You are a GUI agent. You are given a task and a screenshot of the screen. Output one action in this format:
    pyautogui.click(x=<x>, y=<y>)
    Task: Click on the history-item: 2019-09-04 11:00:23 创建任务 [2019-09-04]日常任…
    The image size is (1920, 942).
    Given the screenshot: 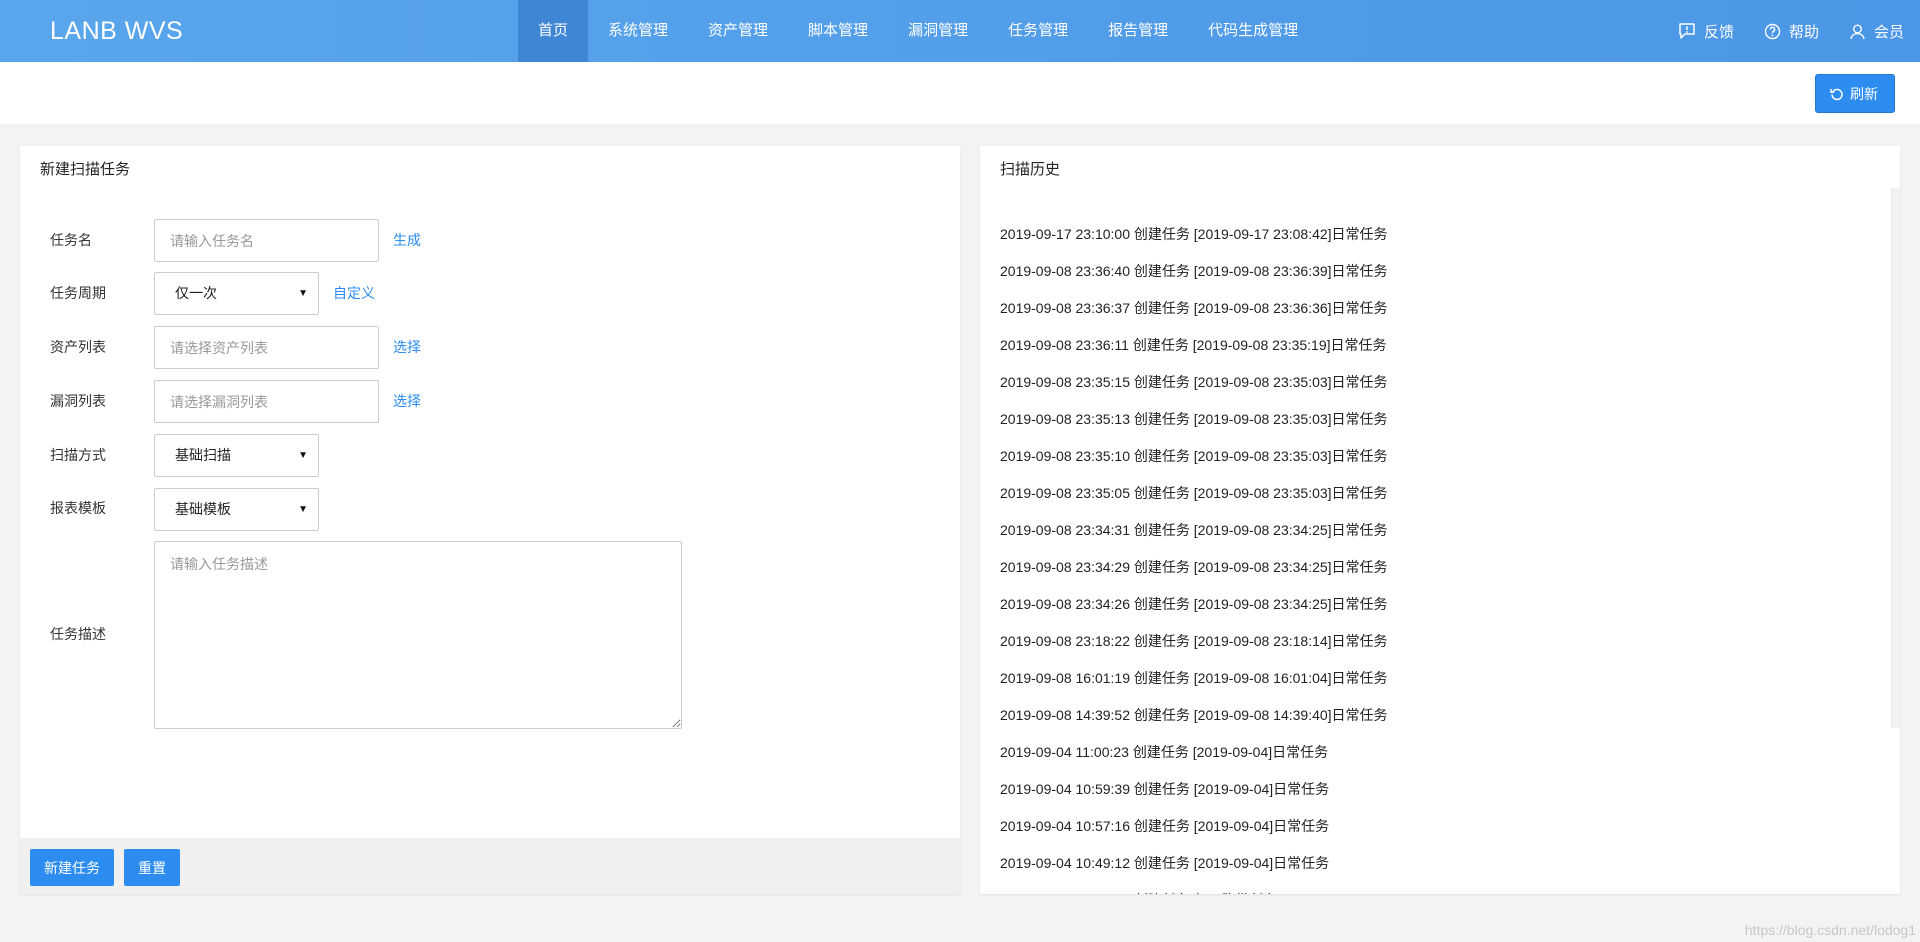 What is the action you would take?
    pyautogui.click(x=1430, y=752)
    